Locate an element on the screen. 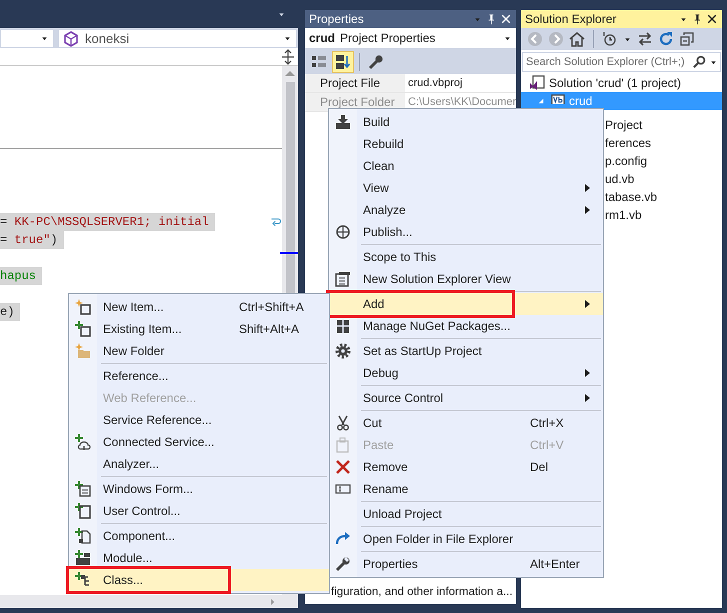 The width and height of the screenshot is (727, 613). property-value: crud.vbproj is located at coordinates (460, 83).